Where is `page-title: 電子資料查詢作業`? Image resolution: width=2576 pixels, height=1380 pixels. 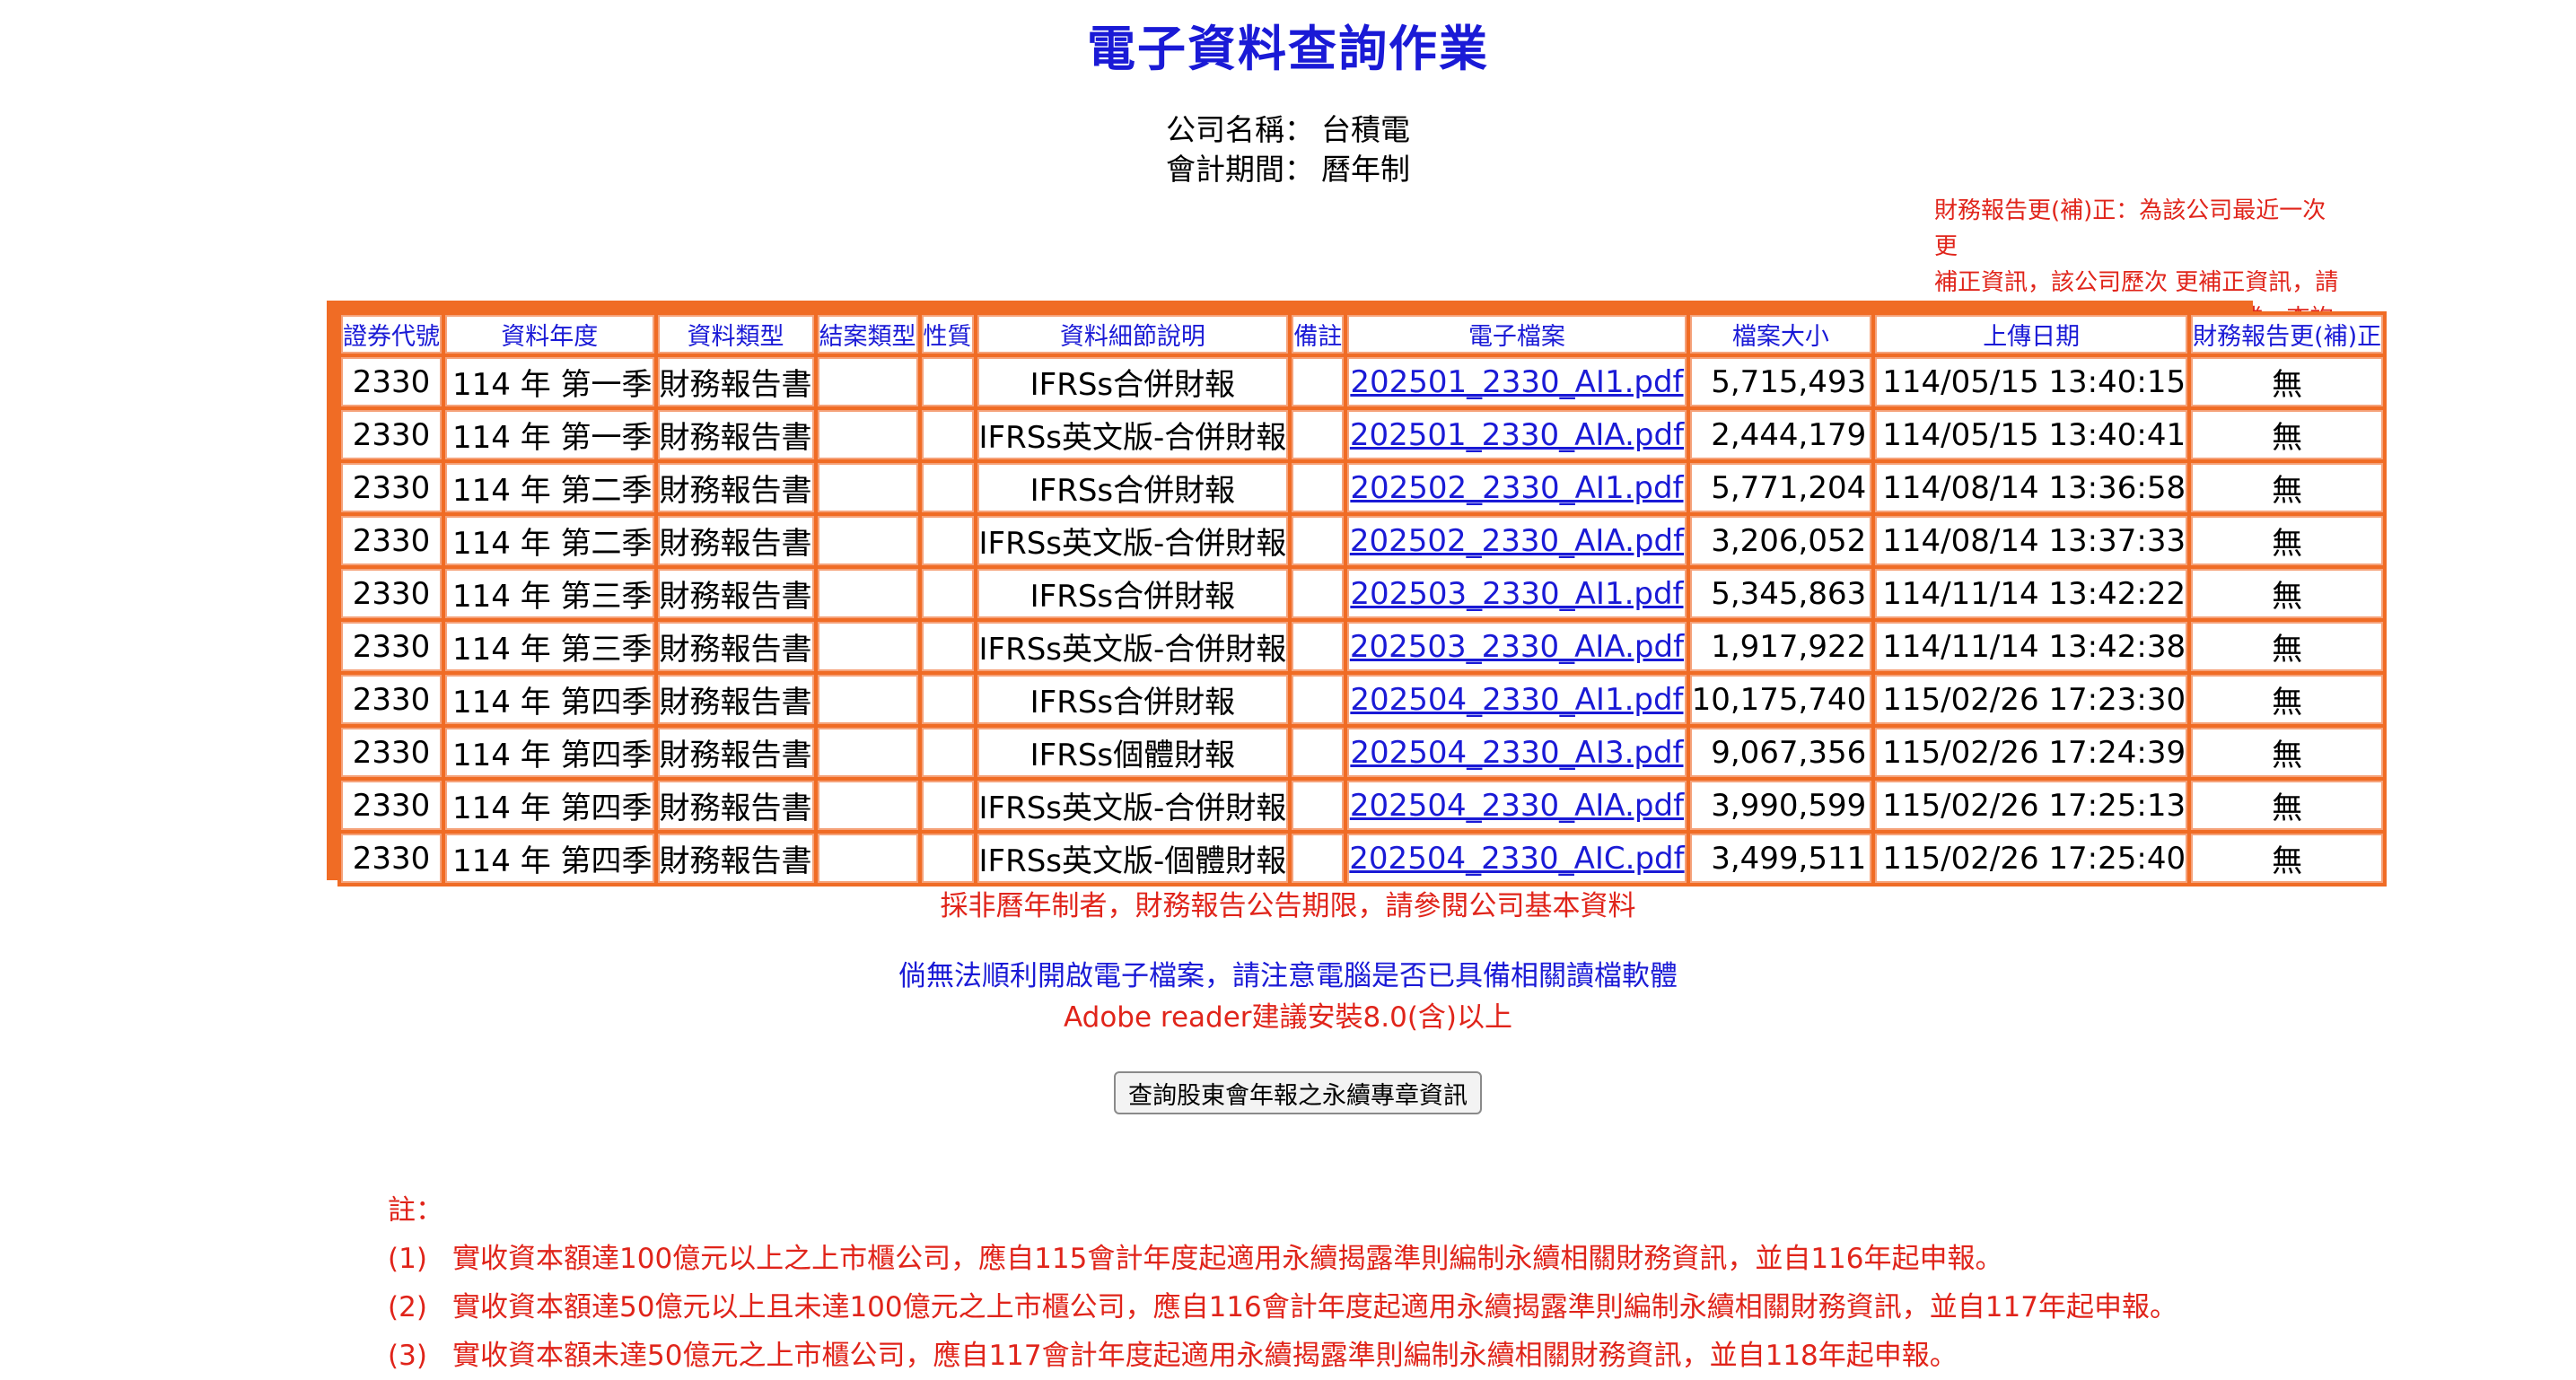
page-title: 電子資料查詢作業 is located at coordinates (1288, 49).